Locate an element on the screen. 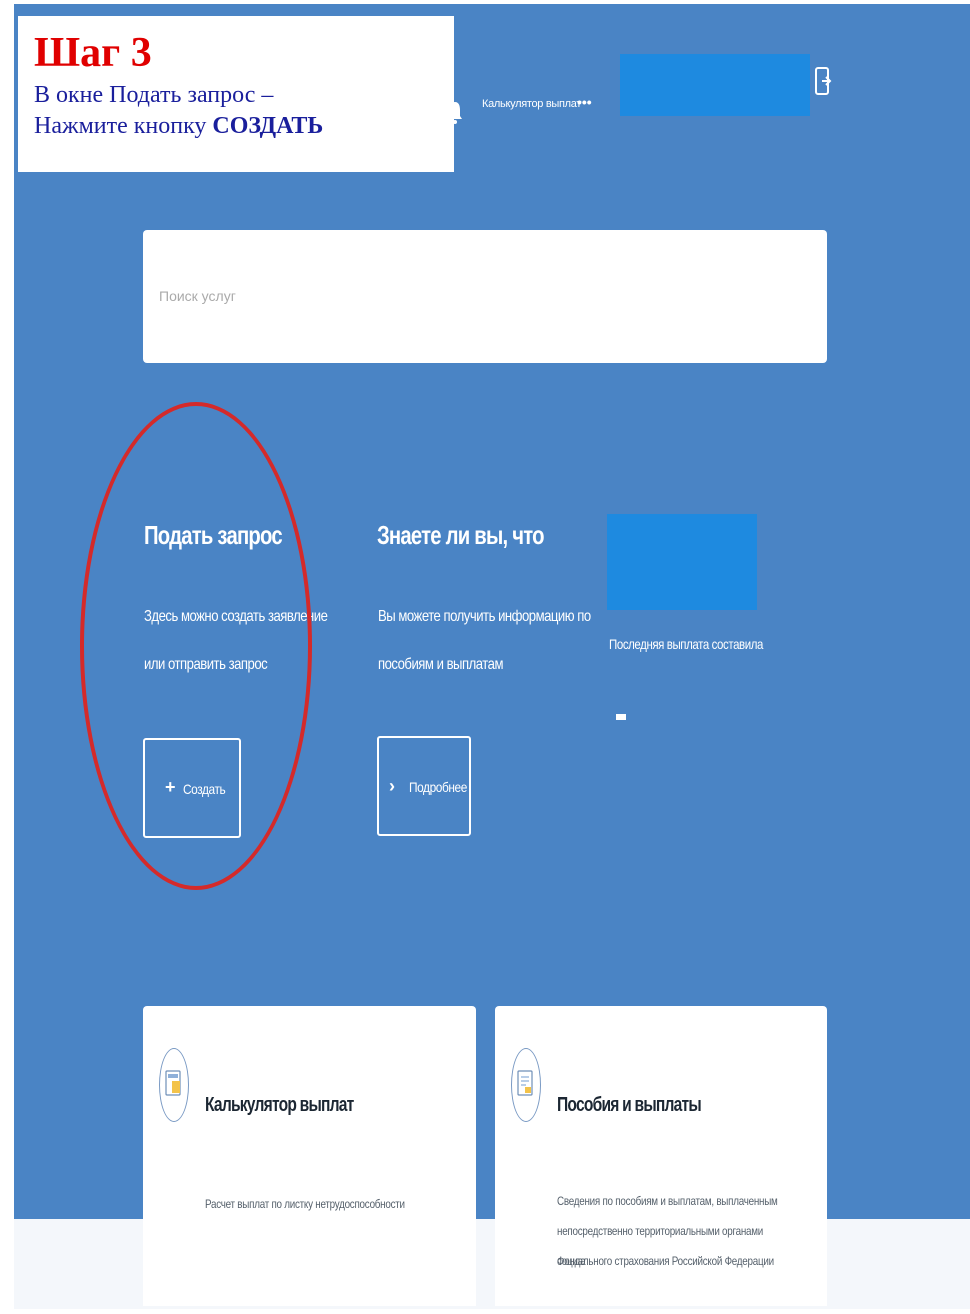  payment-redacted is located at coordinates (682, 562).